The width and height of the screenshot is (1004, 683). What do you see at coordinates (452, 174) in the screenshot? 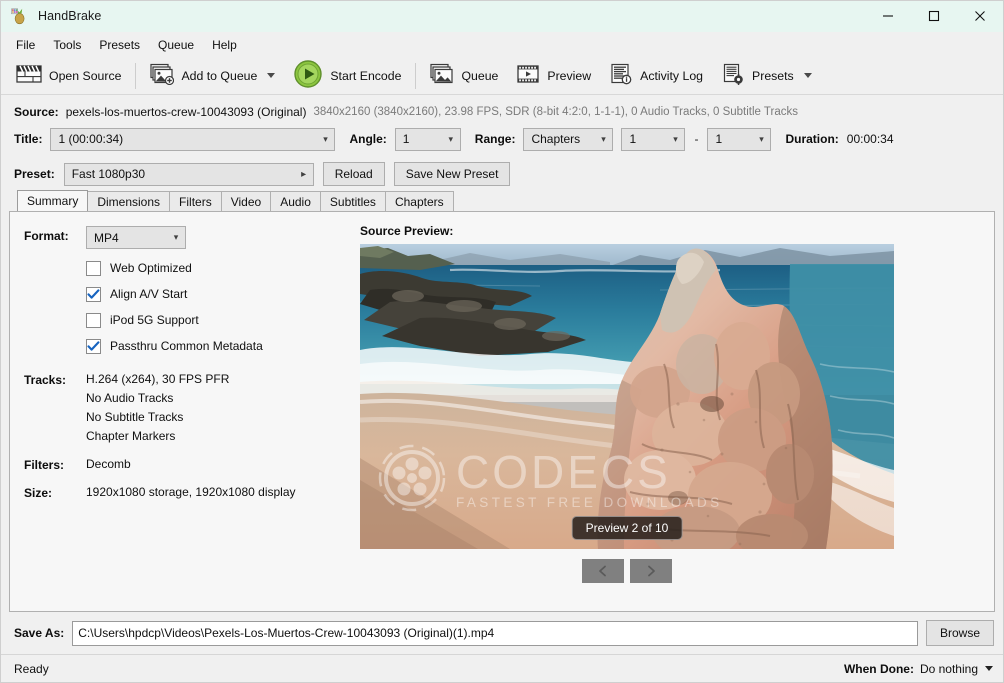
I see `save-new-preset-button: Save New Preset` at bounding box center [452, 174].